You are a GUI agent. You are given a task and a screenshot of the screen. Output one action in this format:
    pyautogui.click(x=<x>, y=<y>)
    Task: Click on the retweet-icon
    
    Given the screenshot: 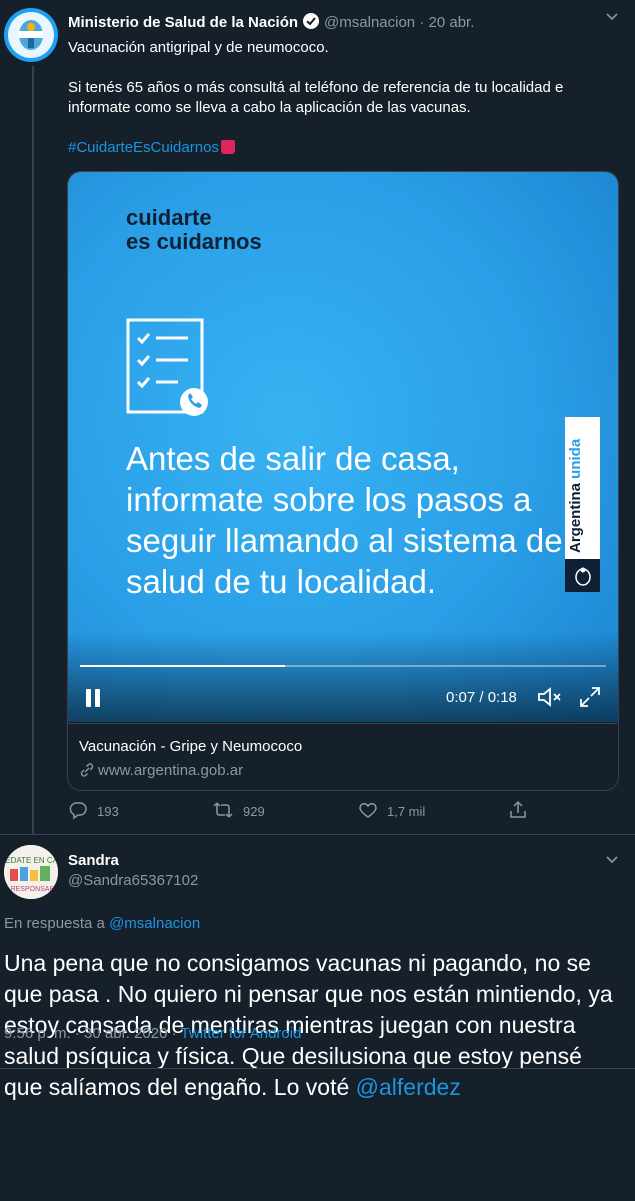 What is the action you would take?
    pyautogui.click(x=223, y=811)
    